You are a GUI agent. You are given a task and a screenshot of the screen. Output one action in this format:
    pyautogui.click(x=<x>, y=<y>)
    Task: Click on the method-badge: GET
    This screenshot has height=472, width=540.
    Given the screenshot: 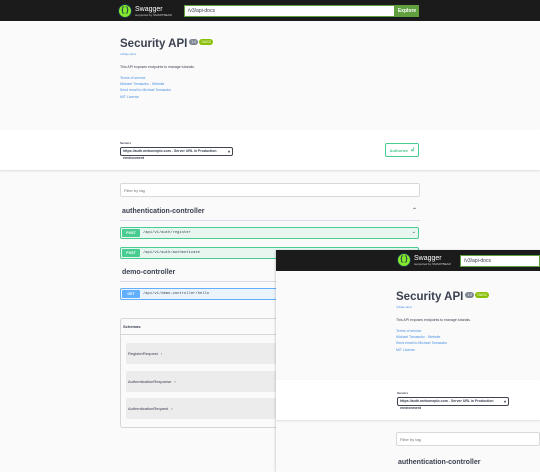 What is the action you would take?
    pyautogui.click(x=131, y=294)
    